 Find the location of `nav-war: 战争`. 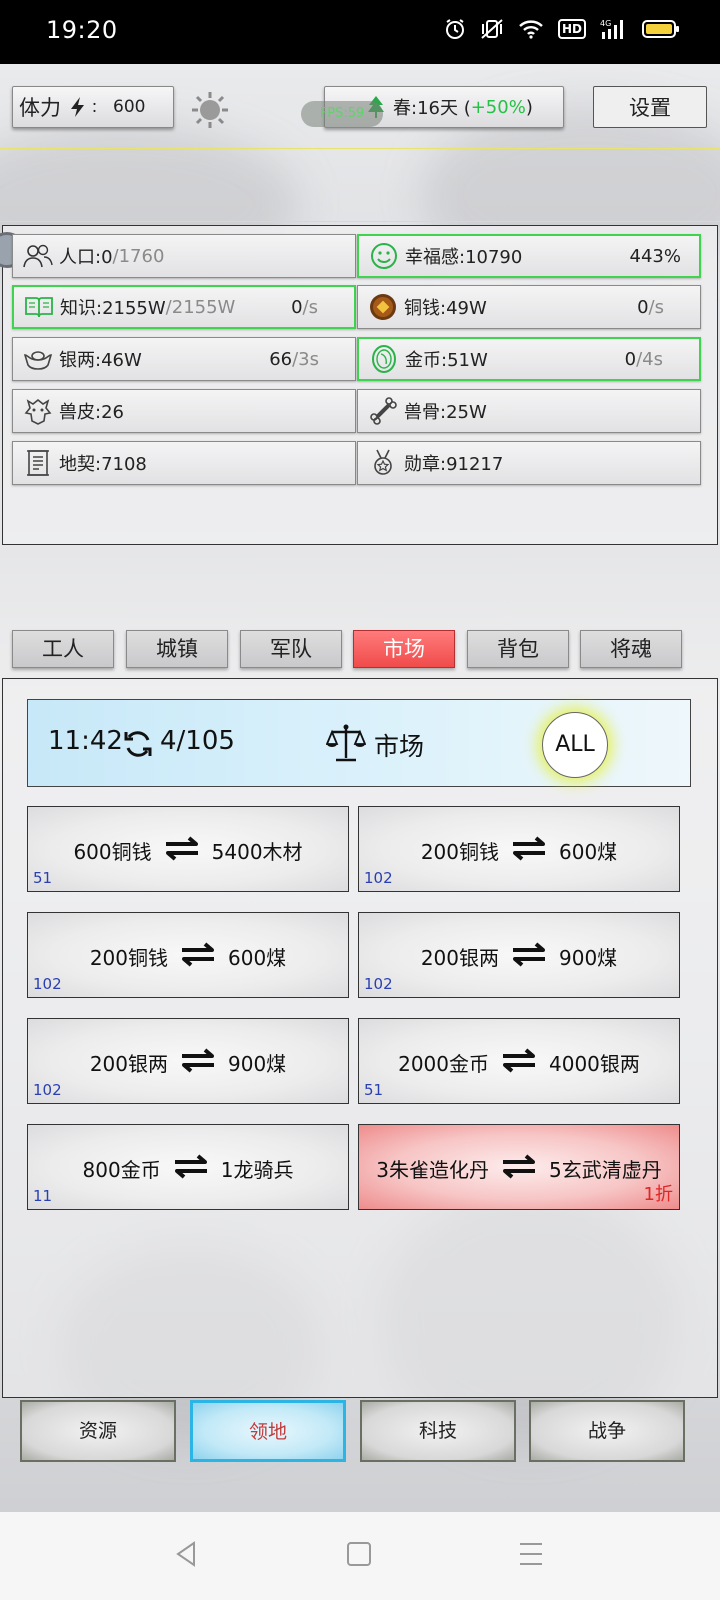

nav-war: 战争 is located at coordinates (607, 1431).